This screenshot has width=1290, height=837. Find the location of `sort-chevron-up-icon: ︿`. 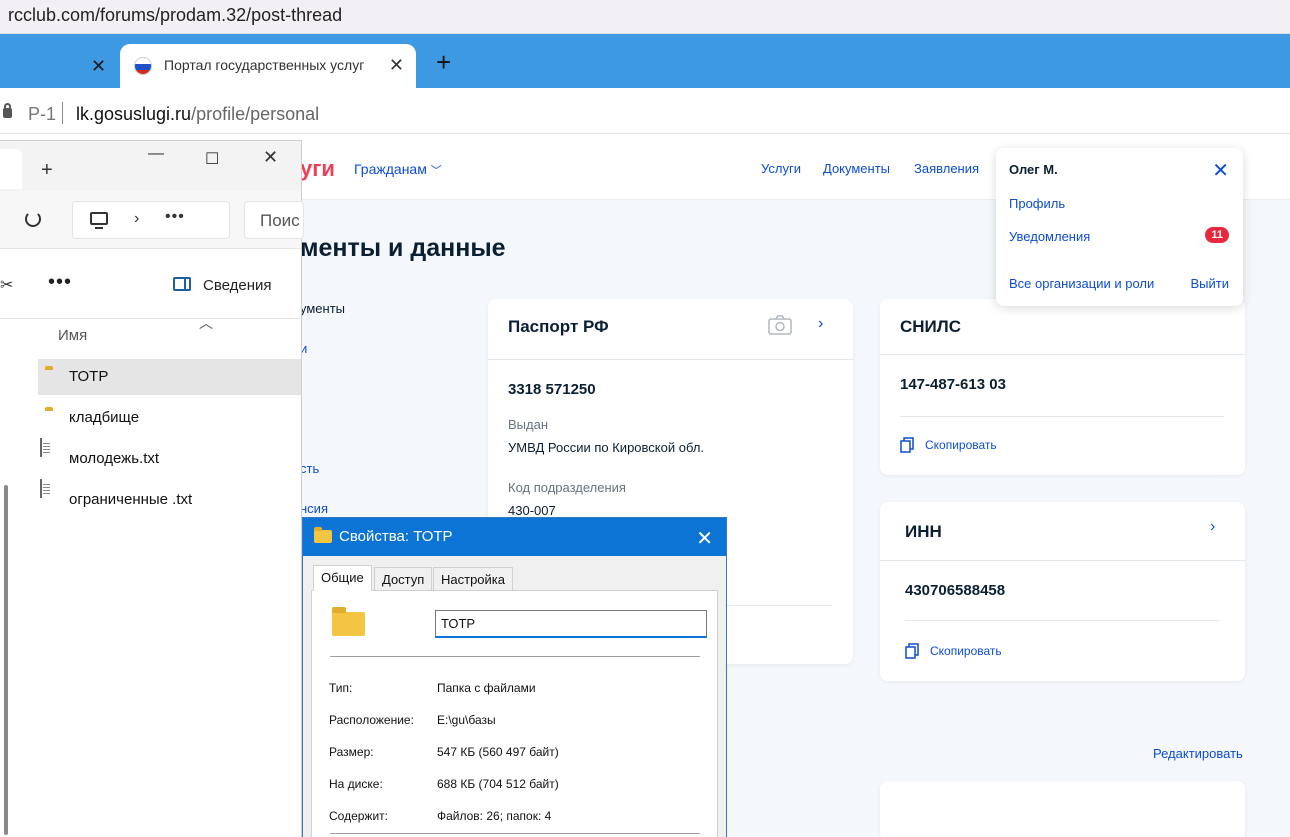

sort-chevron-up-icon: ︿ is located at coordinates (206, 323).